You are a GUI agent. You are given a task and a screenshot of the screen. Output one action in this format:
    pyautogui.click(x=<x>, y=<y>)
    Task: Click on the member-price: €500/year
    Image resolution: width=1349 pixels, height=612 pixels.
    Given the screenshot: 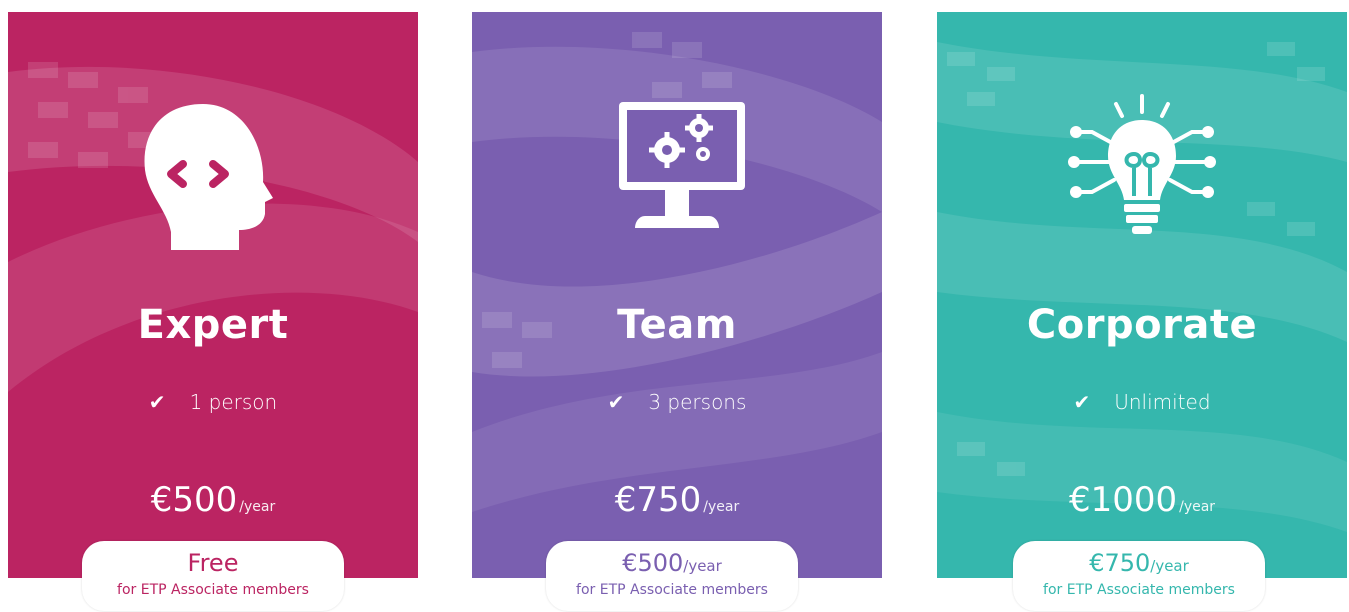 What is the action you would take?
    pyautogui.click(x=672, y=564)
    